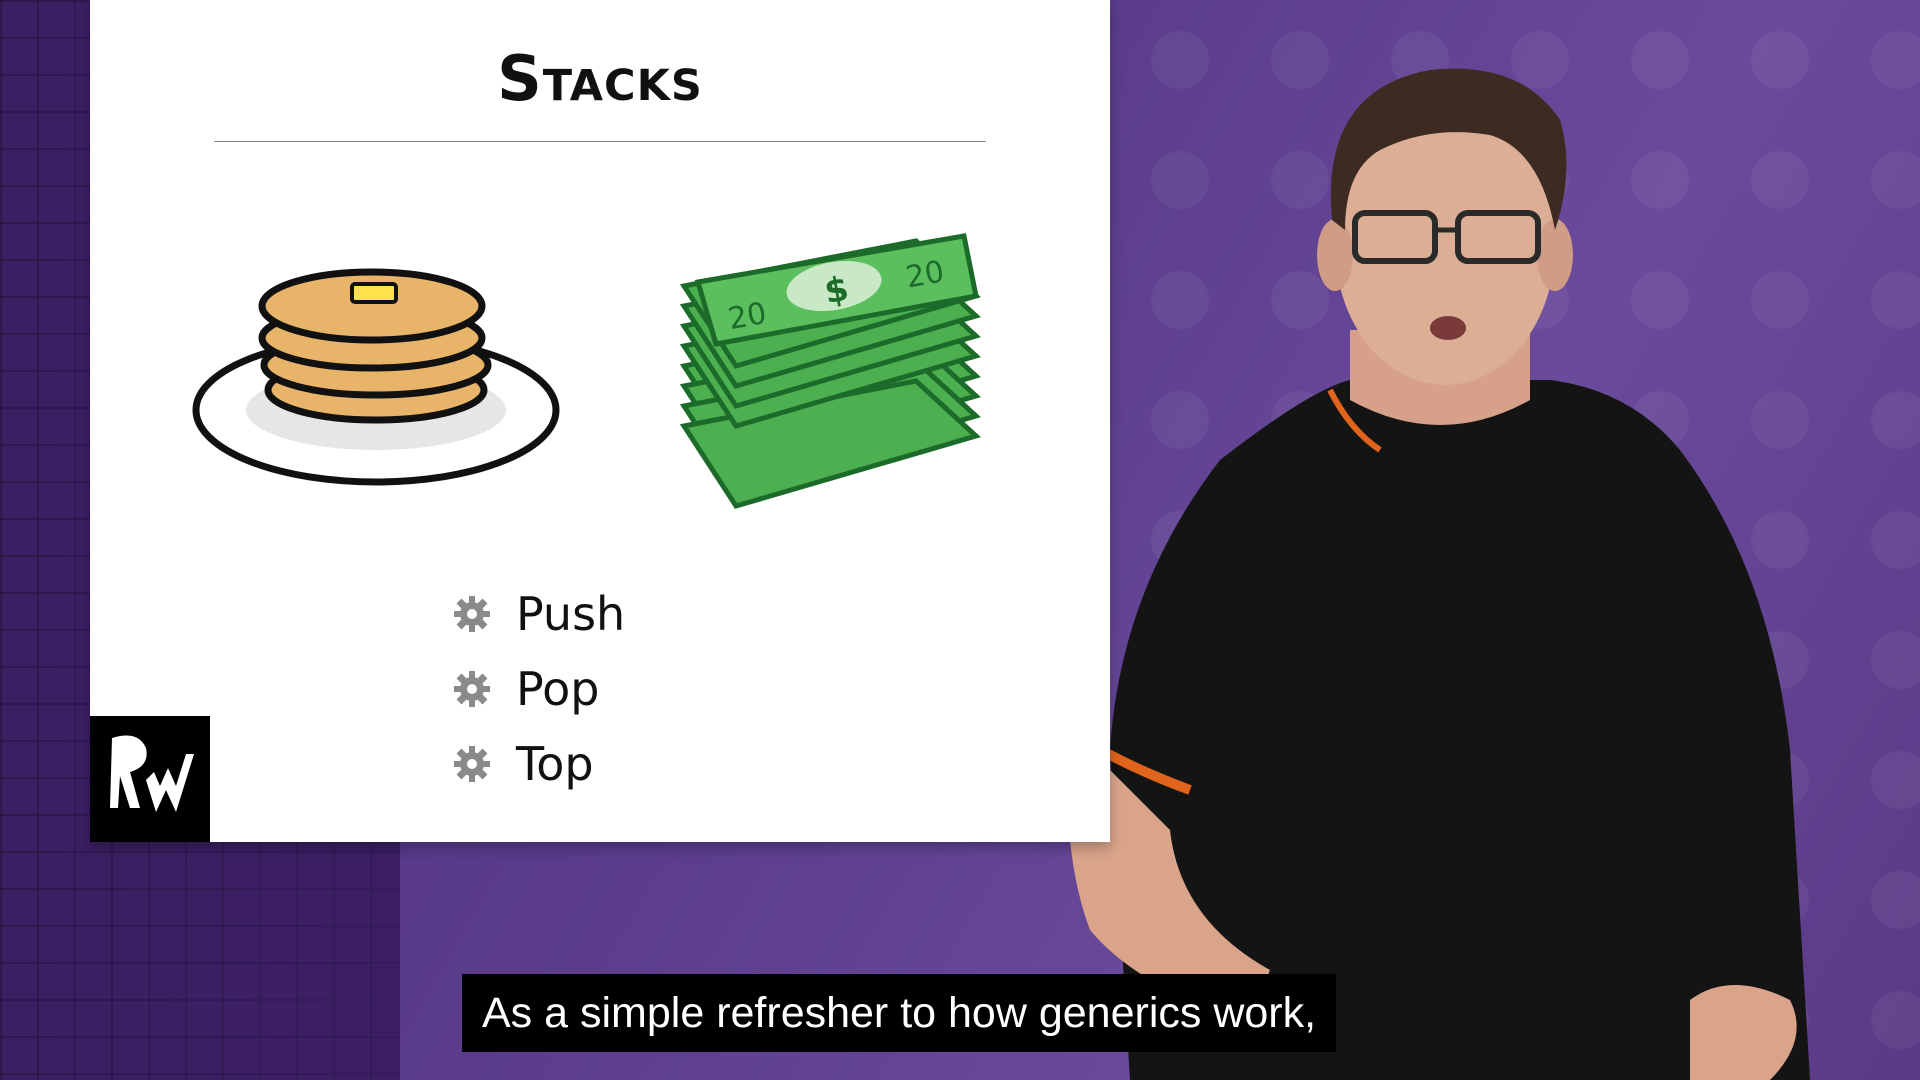 The width and height of the screenshot is (1920, 1080). What do you see at coordinates (748, 316) in the screenshot?
I see `money-denomination-left: 20` at bounding box center [748, 316].